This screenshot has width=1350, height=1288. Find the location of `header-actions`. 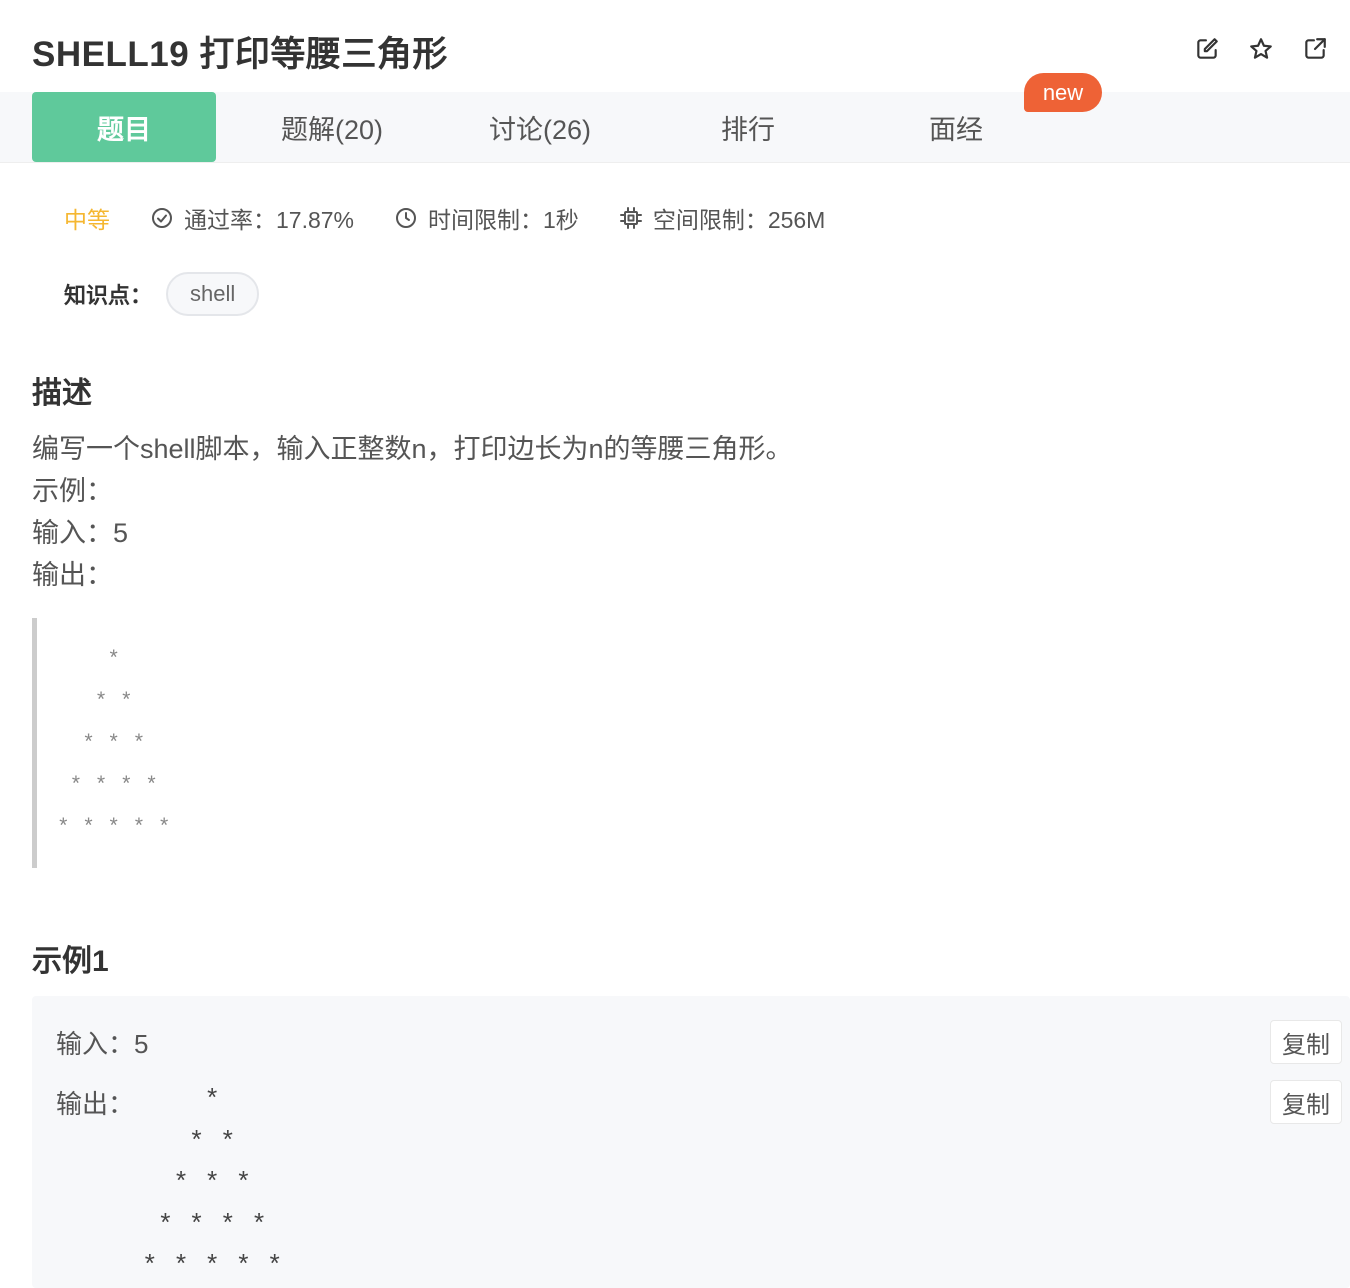

header-actions is located at coordinates (1261, 49).